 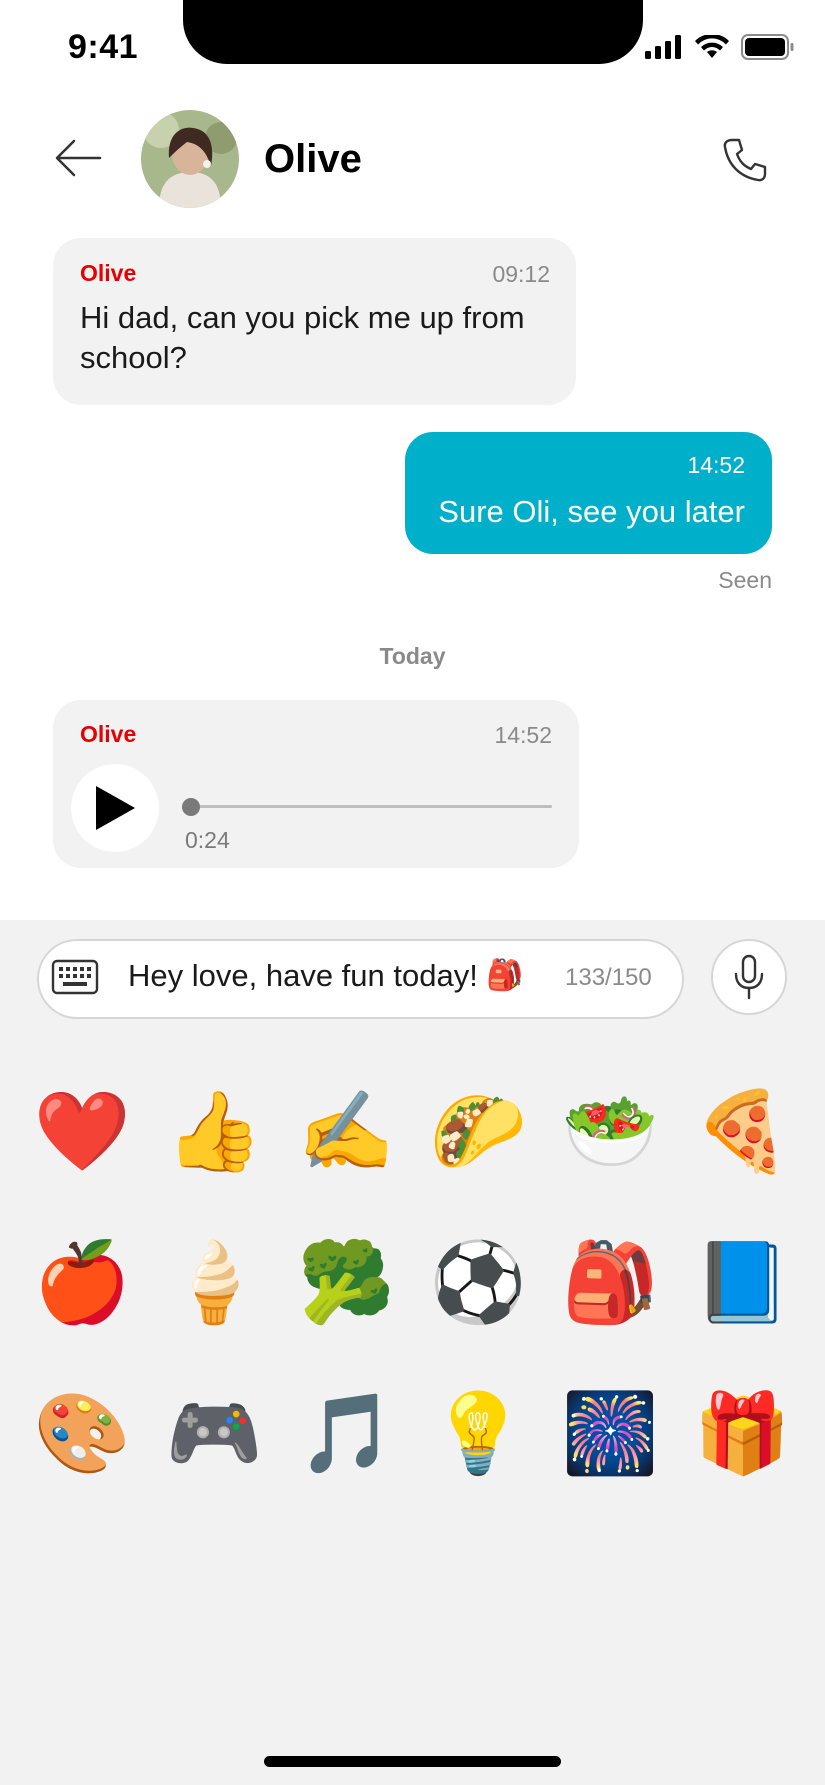 What do you see at coordinates (214, 1432) in the screenshot?
I see `game-controller-sticker-icon: 🎮` at bounding box center [214, 1432].